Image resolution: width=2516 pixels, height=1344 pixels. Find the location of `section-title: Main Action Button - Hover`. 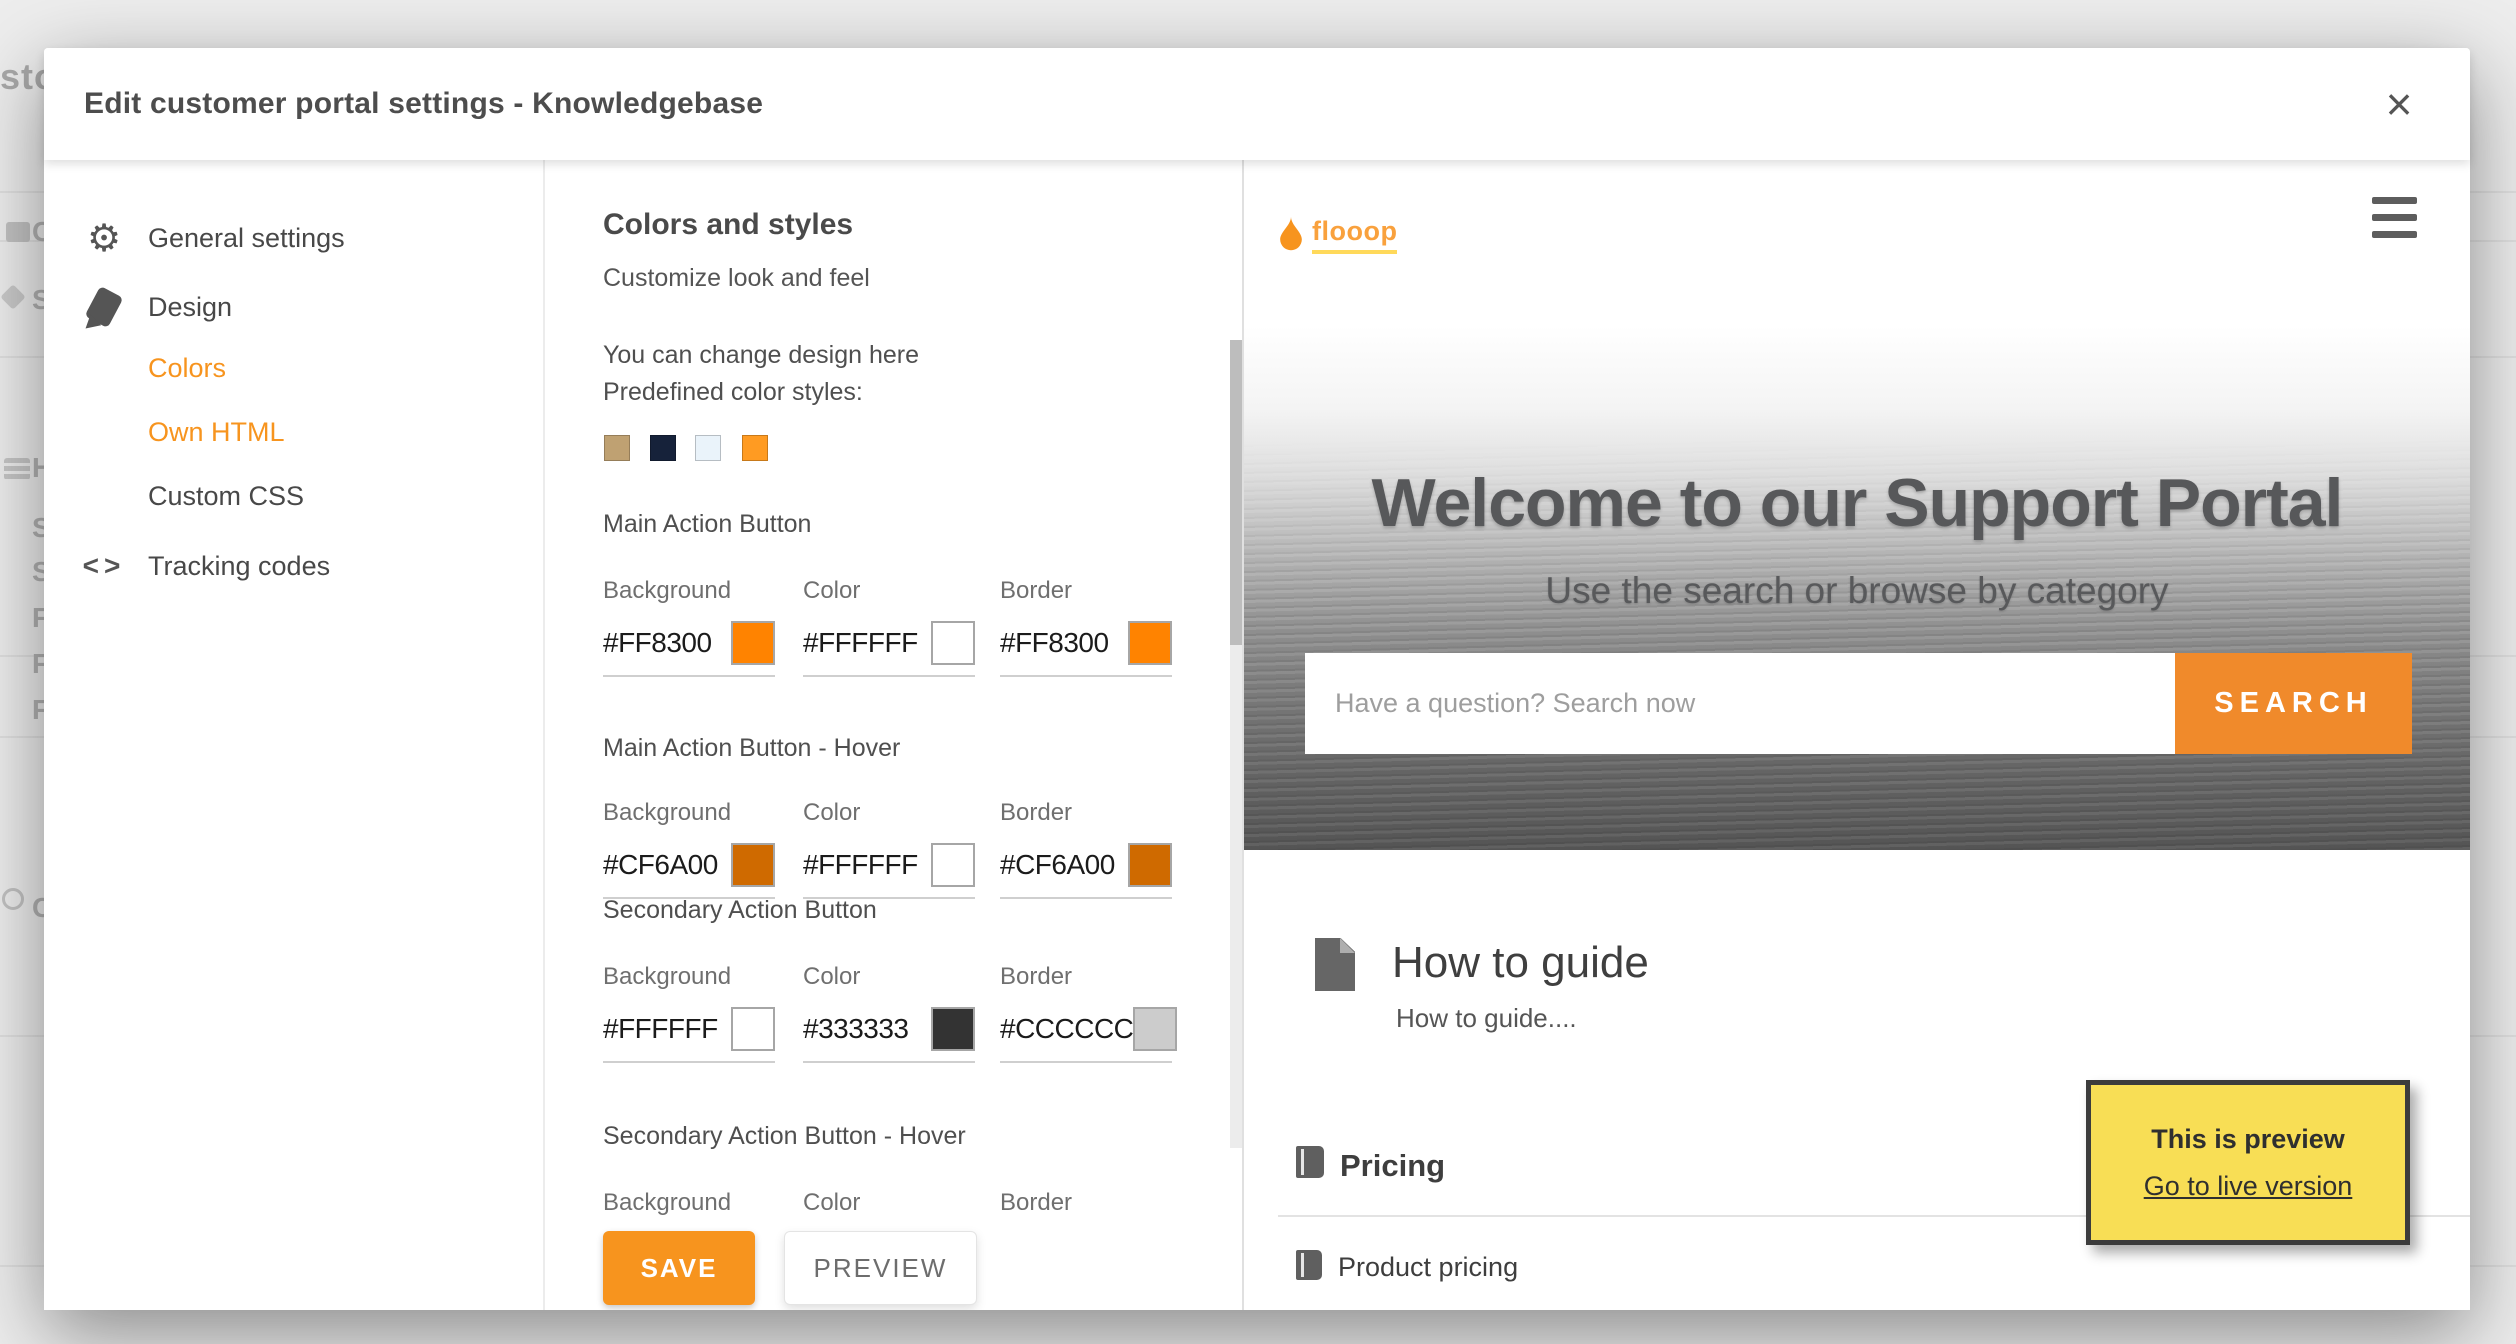

section-title: Main Action Button - Hover is located at coordinates (752, 748).